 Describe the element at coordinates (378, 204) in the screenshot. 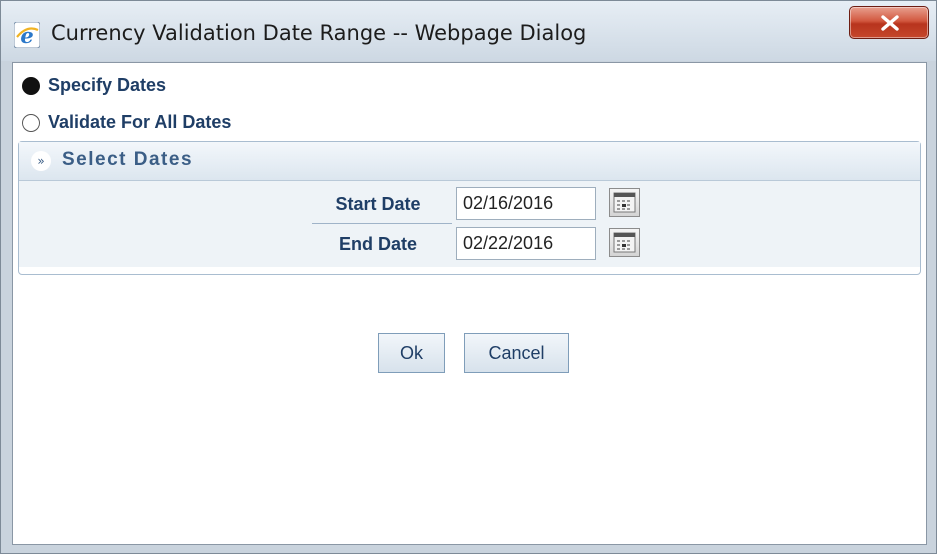

I see `start-date-label: Start Date` at that location.